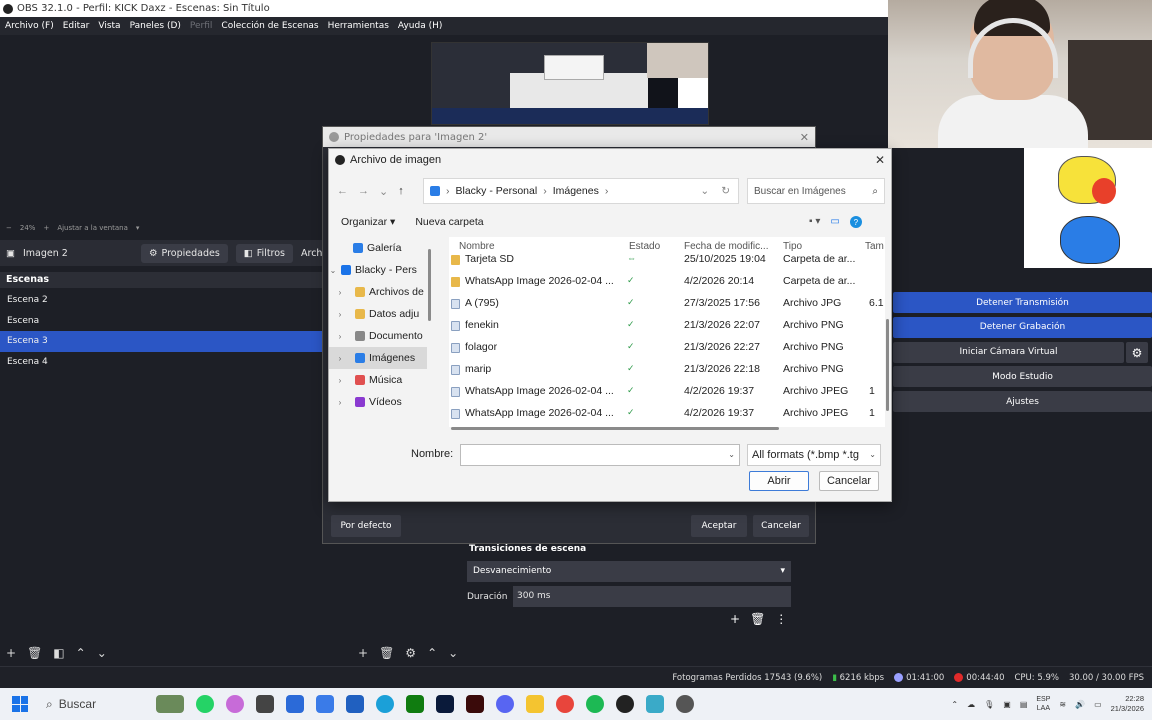  What do you see at coordinates (1080, 704) in the screenshot?
I see `volume-icon: 🔊` at bounding box center [1080, 704].